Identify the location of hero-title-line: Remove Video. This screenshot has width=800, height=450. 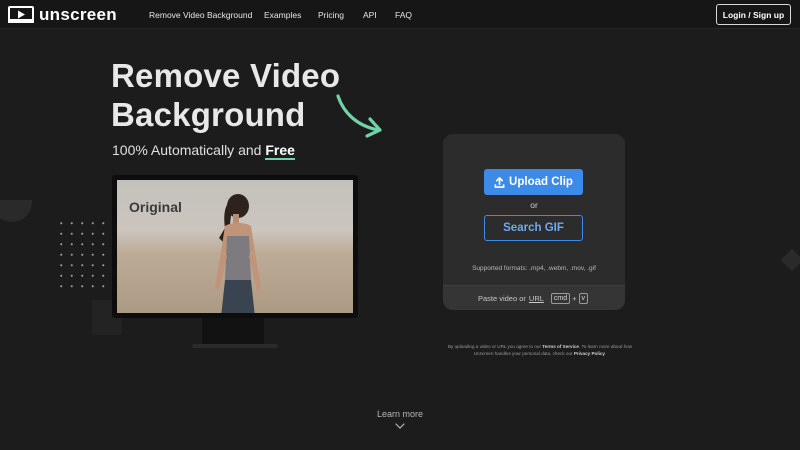
(226, 75).